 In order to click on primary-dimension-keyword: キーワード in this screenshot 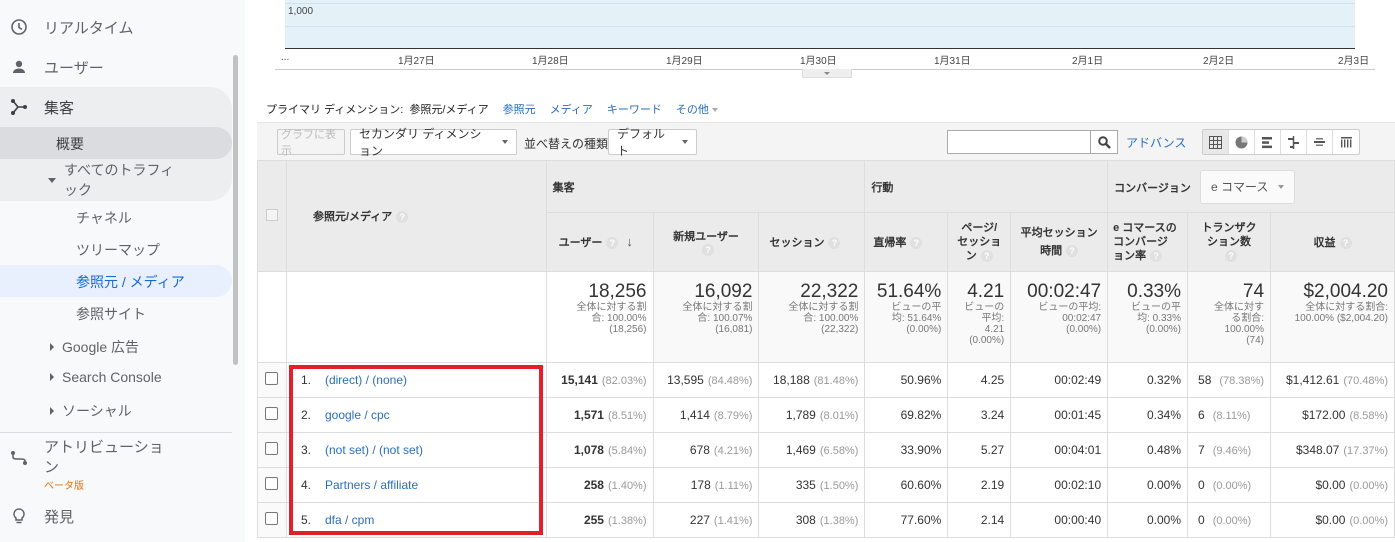, I will do `click(634, 109)`.